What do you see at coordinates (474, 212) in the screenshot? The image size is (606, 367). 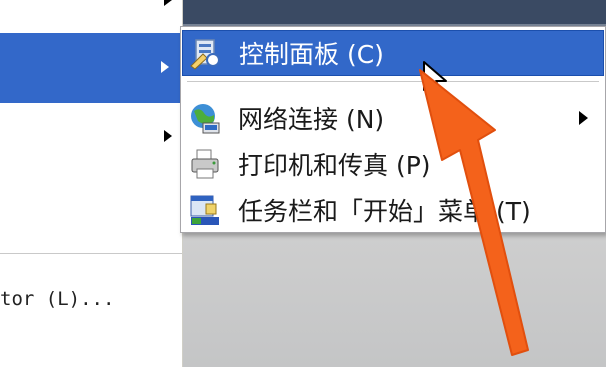 I see `annotation-arrow-icon` at bounding box center [474, 212].